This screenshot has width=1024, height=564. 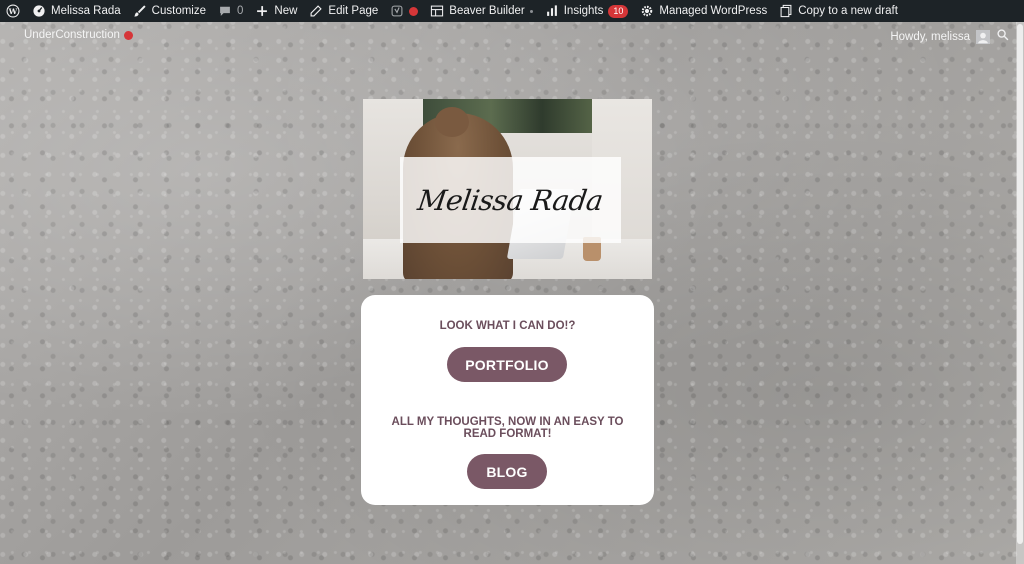 I want to click on wordpress-icon: W, so click(x=13, y=11).